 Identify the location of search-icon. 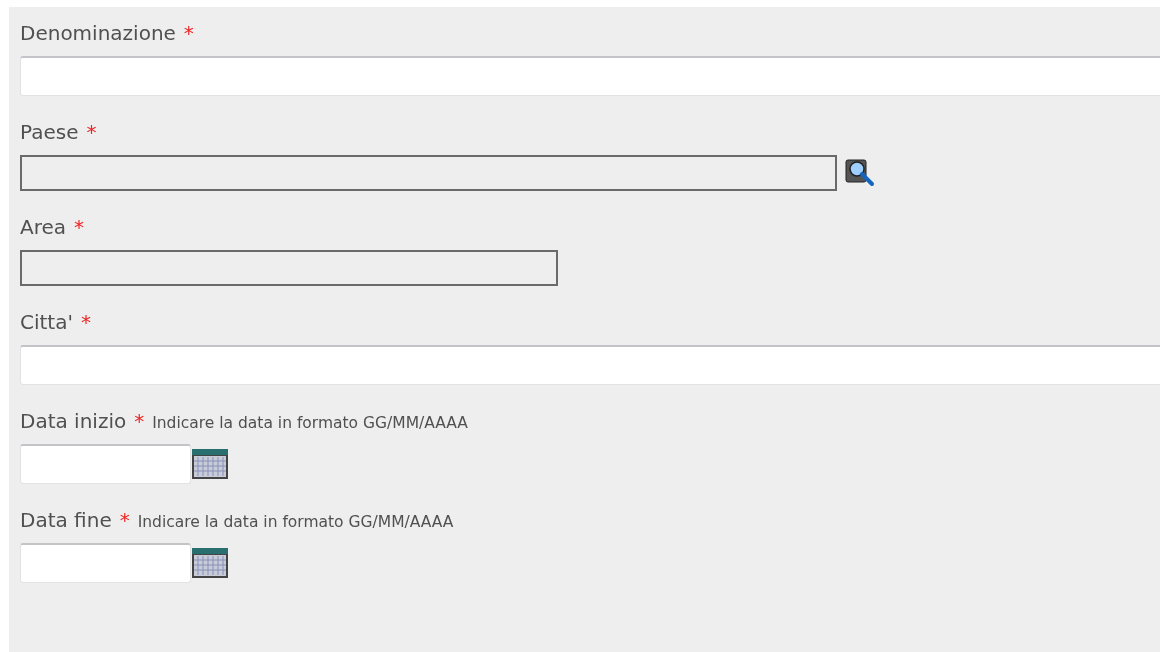
(860, 173).